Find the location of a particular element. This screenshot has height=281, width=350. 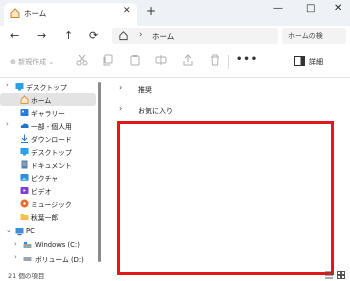

sidebar-item-pc: ⌄ PC is located at coordinates (48, 231).